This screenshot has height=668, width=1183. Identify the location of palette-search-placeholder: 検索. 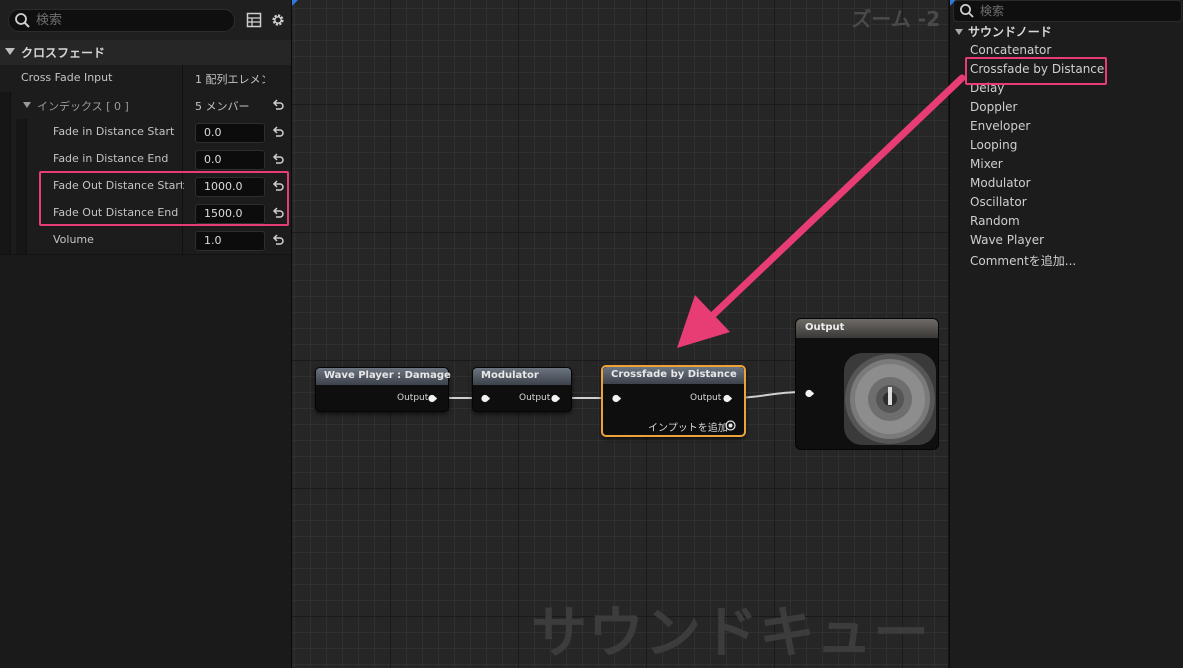
(992, 11).